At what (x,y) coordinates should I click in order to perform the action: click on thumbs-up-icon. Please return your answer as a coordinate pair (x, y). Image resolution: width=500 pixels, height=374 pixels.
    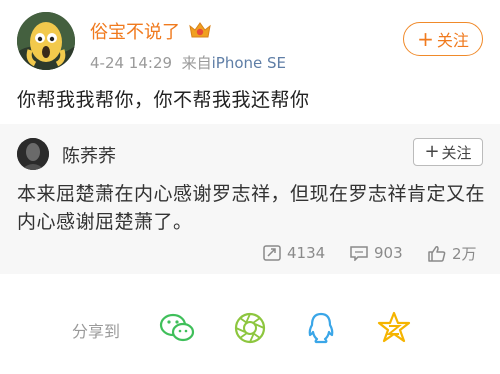
    Looking at the image, I should click on (437, 253).